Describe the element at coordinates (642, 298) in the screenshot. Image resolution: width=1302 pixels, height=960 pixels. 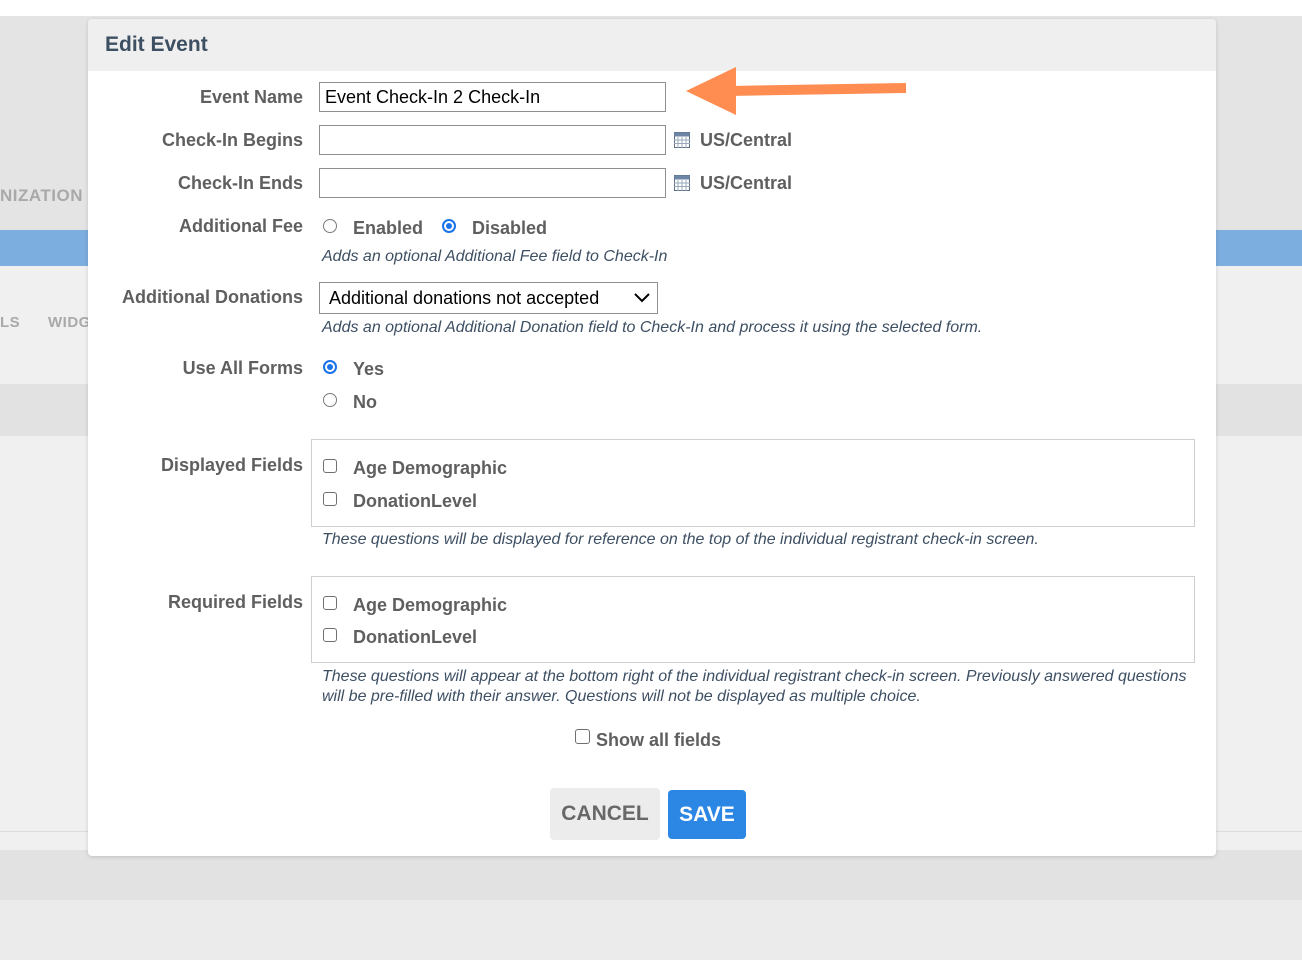
I see `chevron-down-icon` at that location.